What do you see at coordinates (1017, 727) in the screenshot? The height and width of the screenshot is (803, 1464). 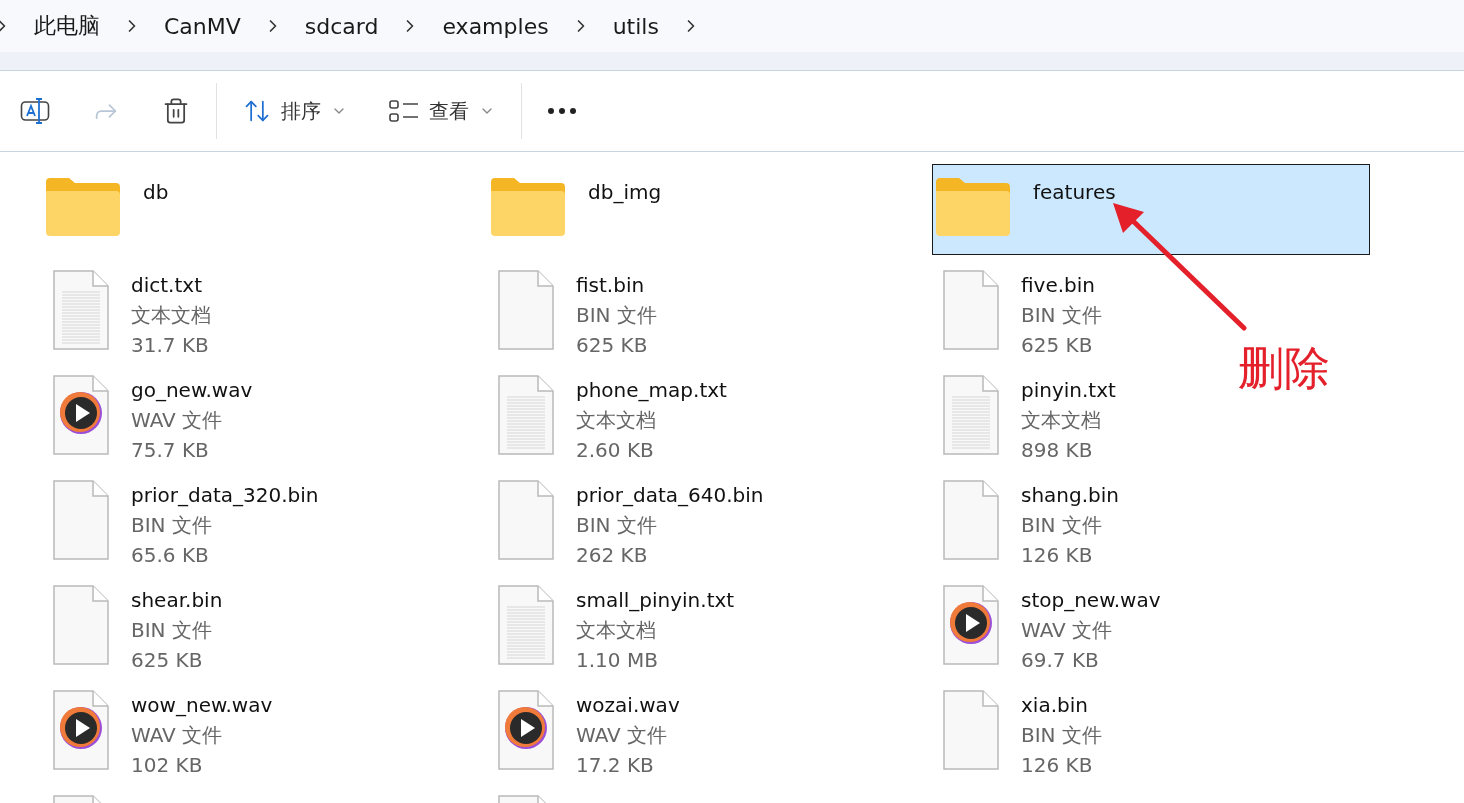 I see `file-item: xia.bin BIN 文件 126 KB` at bounding box center [1017, 727].